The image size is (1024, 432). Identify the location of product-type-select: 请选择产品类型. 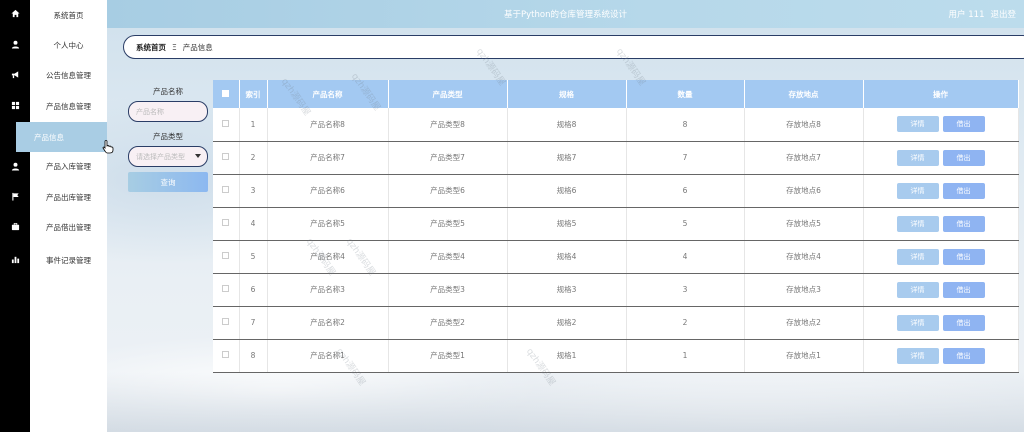
(168, 156).